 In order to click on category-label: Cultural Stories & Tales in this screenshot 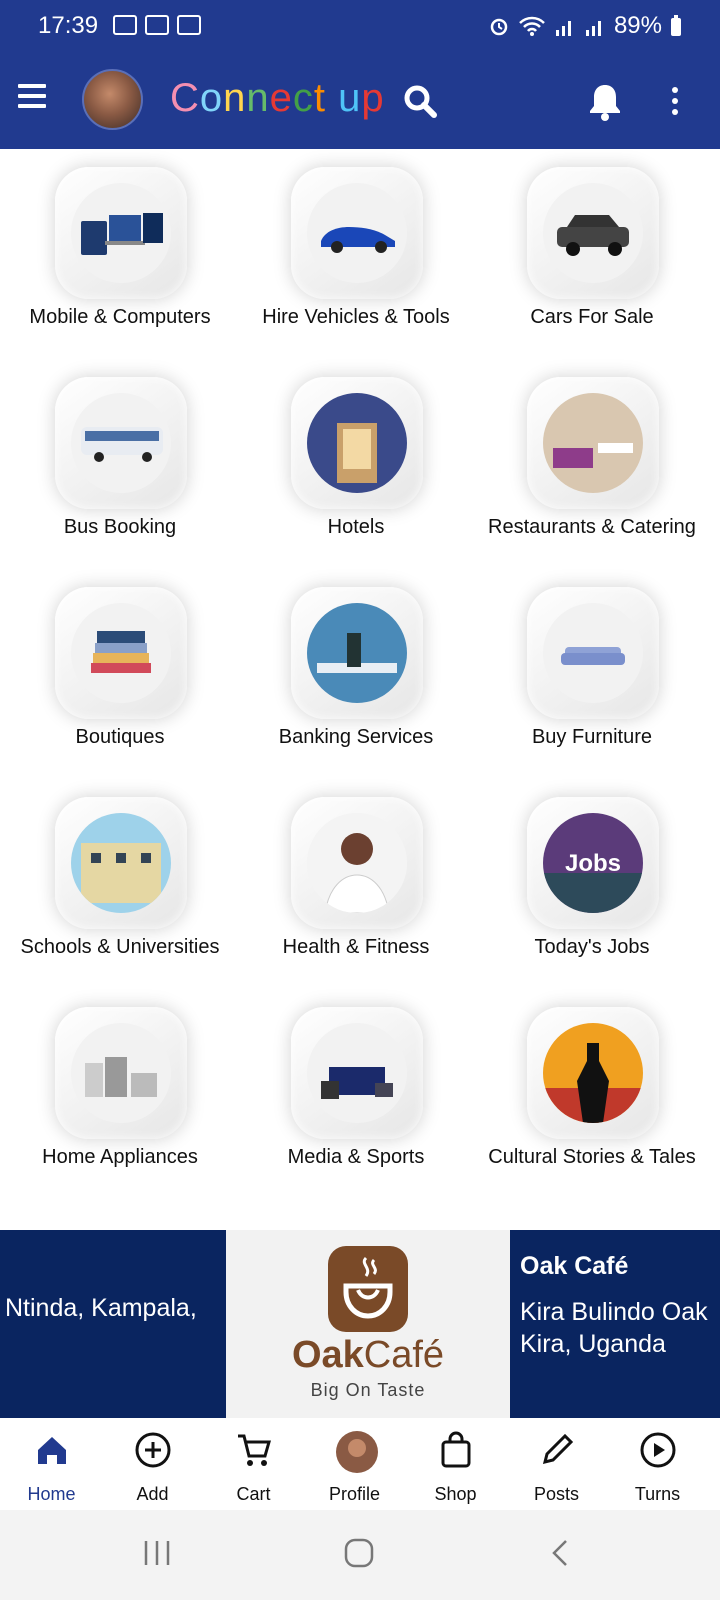, I will do `click(592, 1157)`.